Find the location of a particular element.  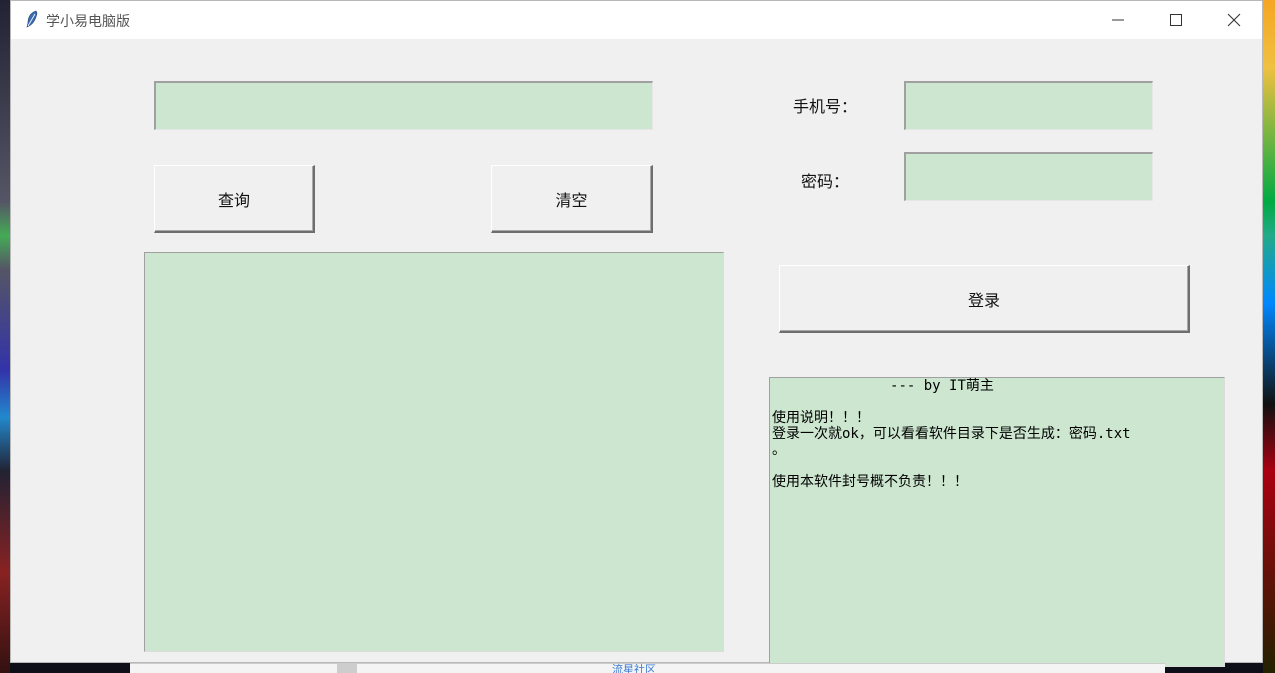

close-button is located at coordinates (1234, 20).